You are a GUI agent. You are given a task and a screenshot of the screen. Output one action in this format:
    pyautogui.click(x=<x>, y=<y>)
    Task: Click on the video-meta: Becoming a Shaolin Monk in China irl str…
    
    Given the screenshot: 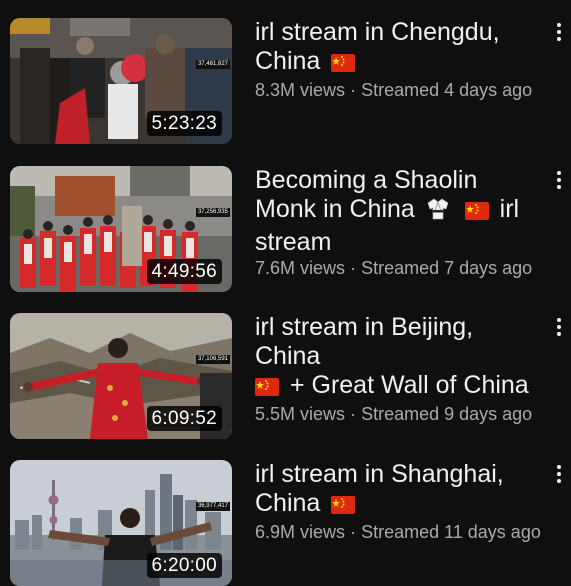 What is the action you would take?
    pyautogui.click(x=400, y=222)
    